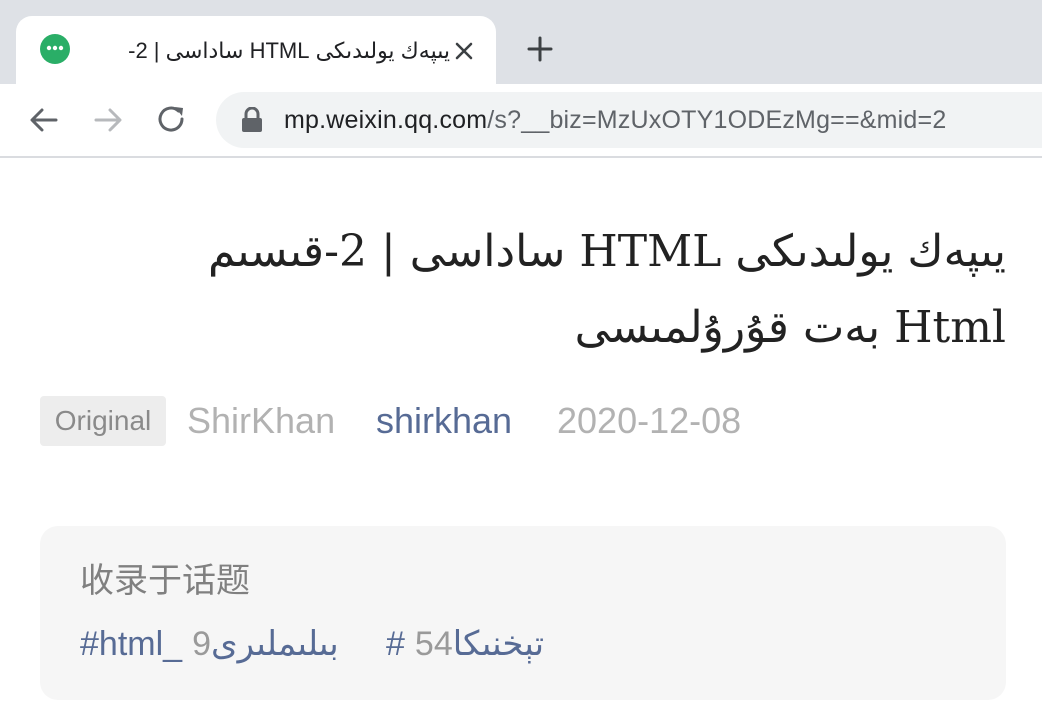  What do you see at coordinates (433, 644) in the screenshot?
I see `topic-count: 54` at bounding box center [433, 644].